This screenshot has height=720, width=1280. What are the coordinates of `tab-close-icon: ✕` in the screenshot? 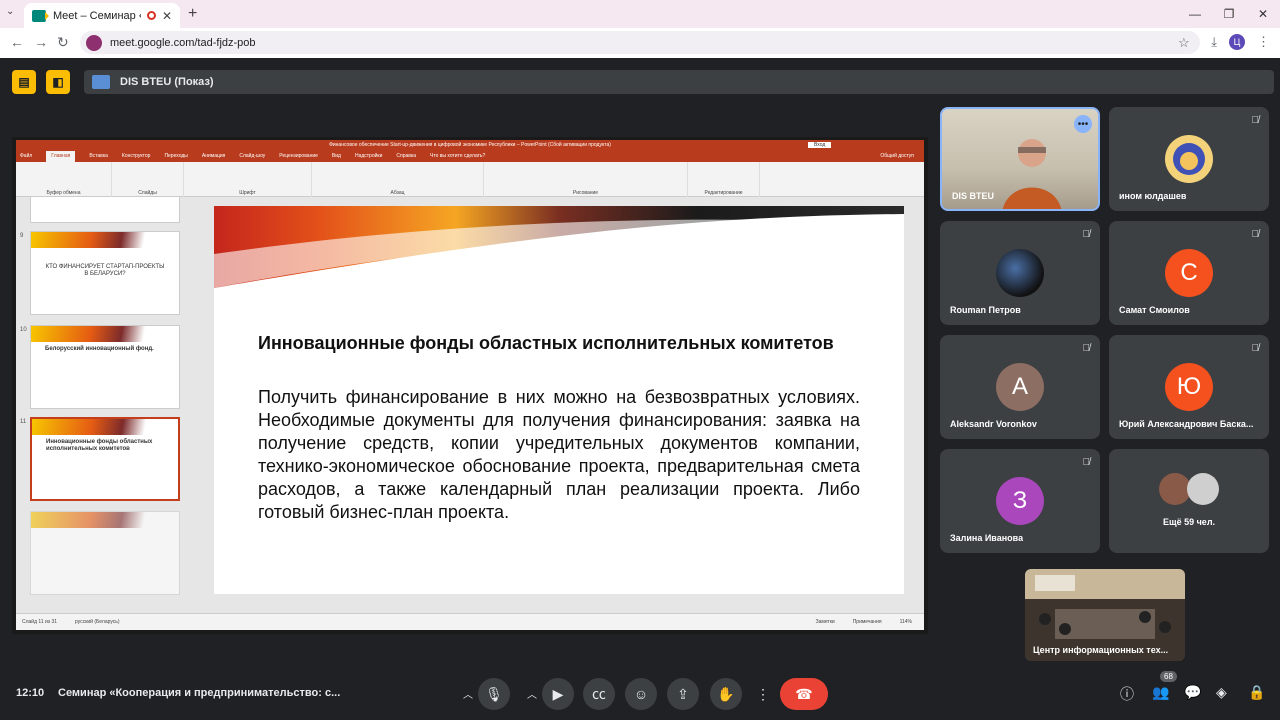 It's located at (167, 16).